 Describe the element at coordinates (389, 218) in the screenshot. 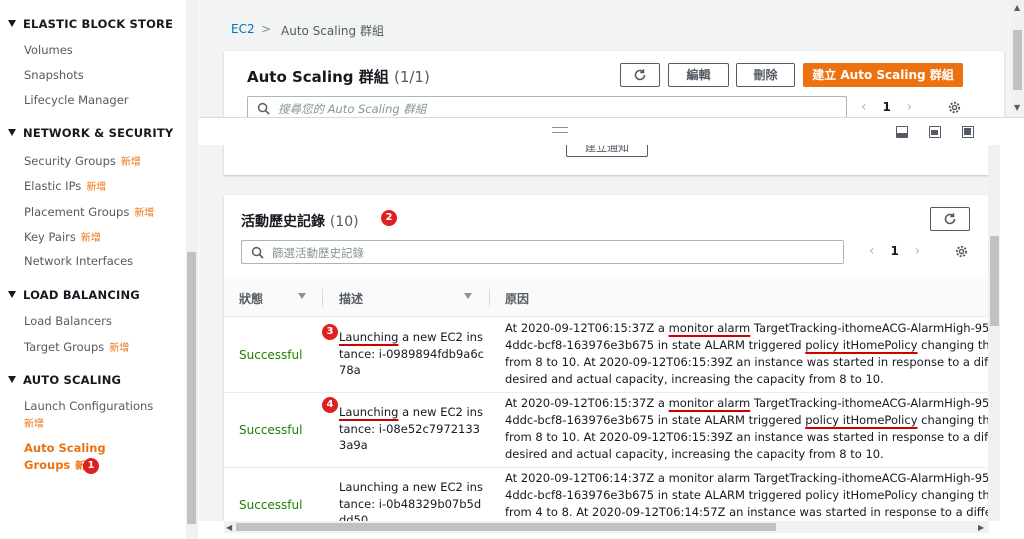

I see `annotation-marker-2: 2` at that location.